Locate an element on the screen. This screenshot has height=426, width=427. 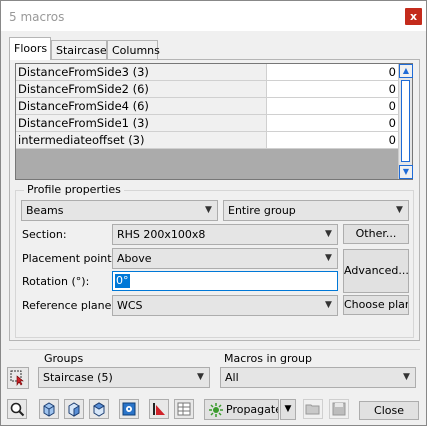
scope-value: Entire group is located at coordinates (262, 210).